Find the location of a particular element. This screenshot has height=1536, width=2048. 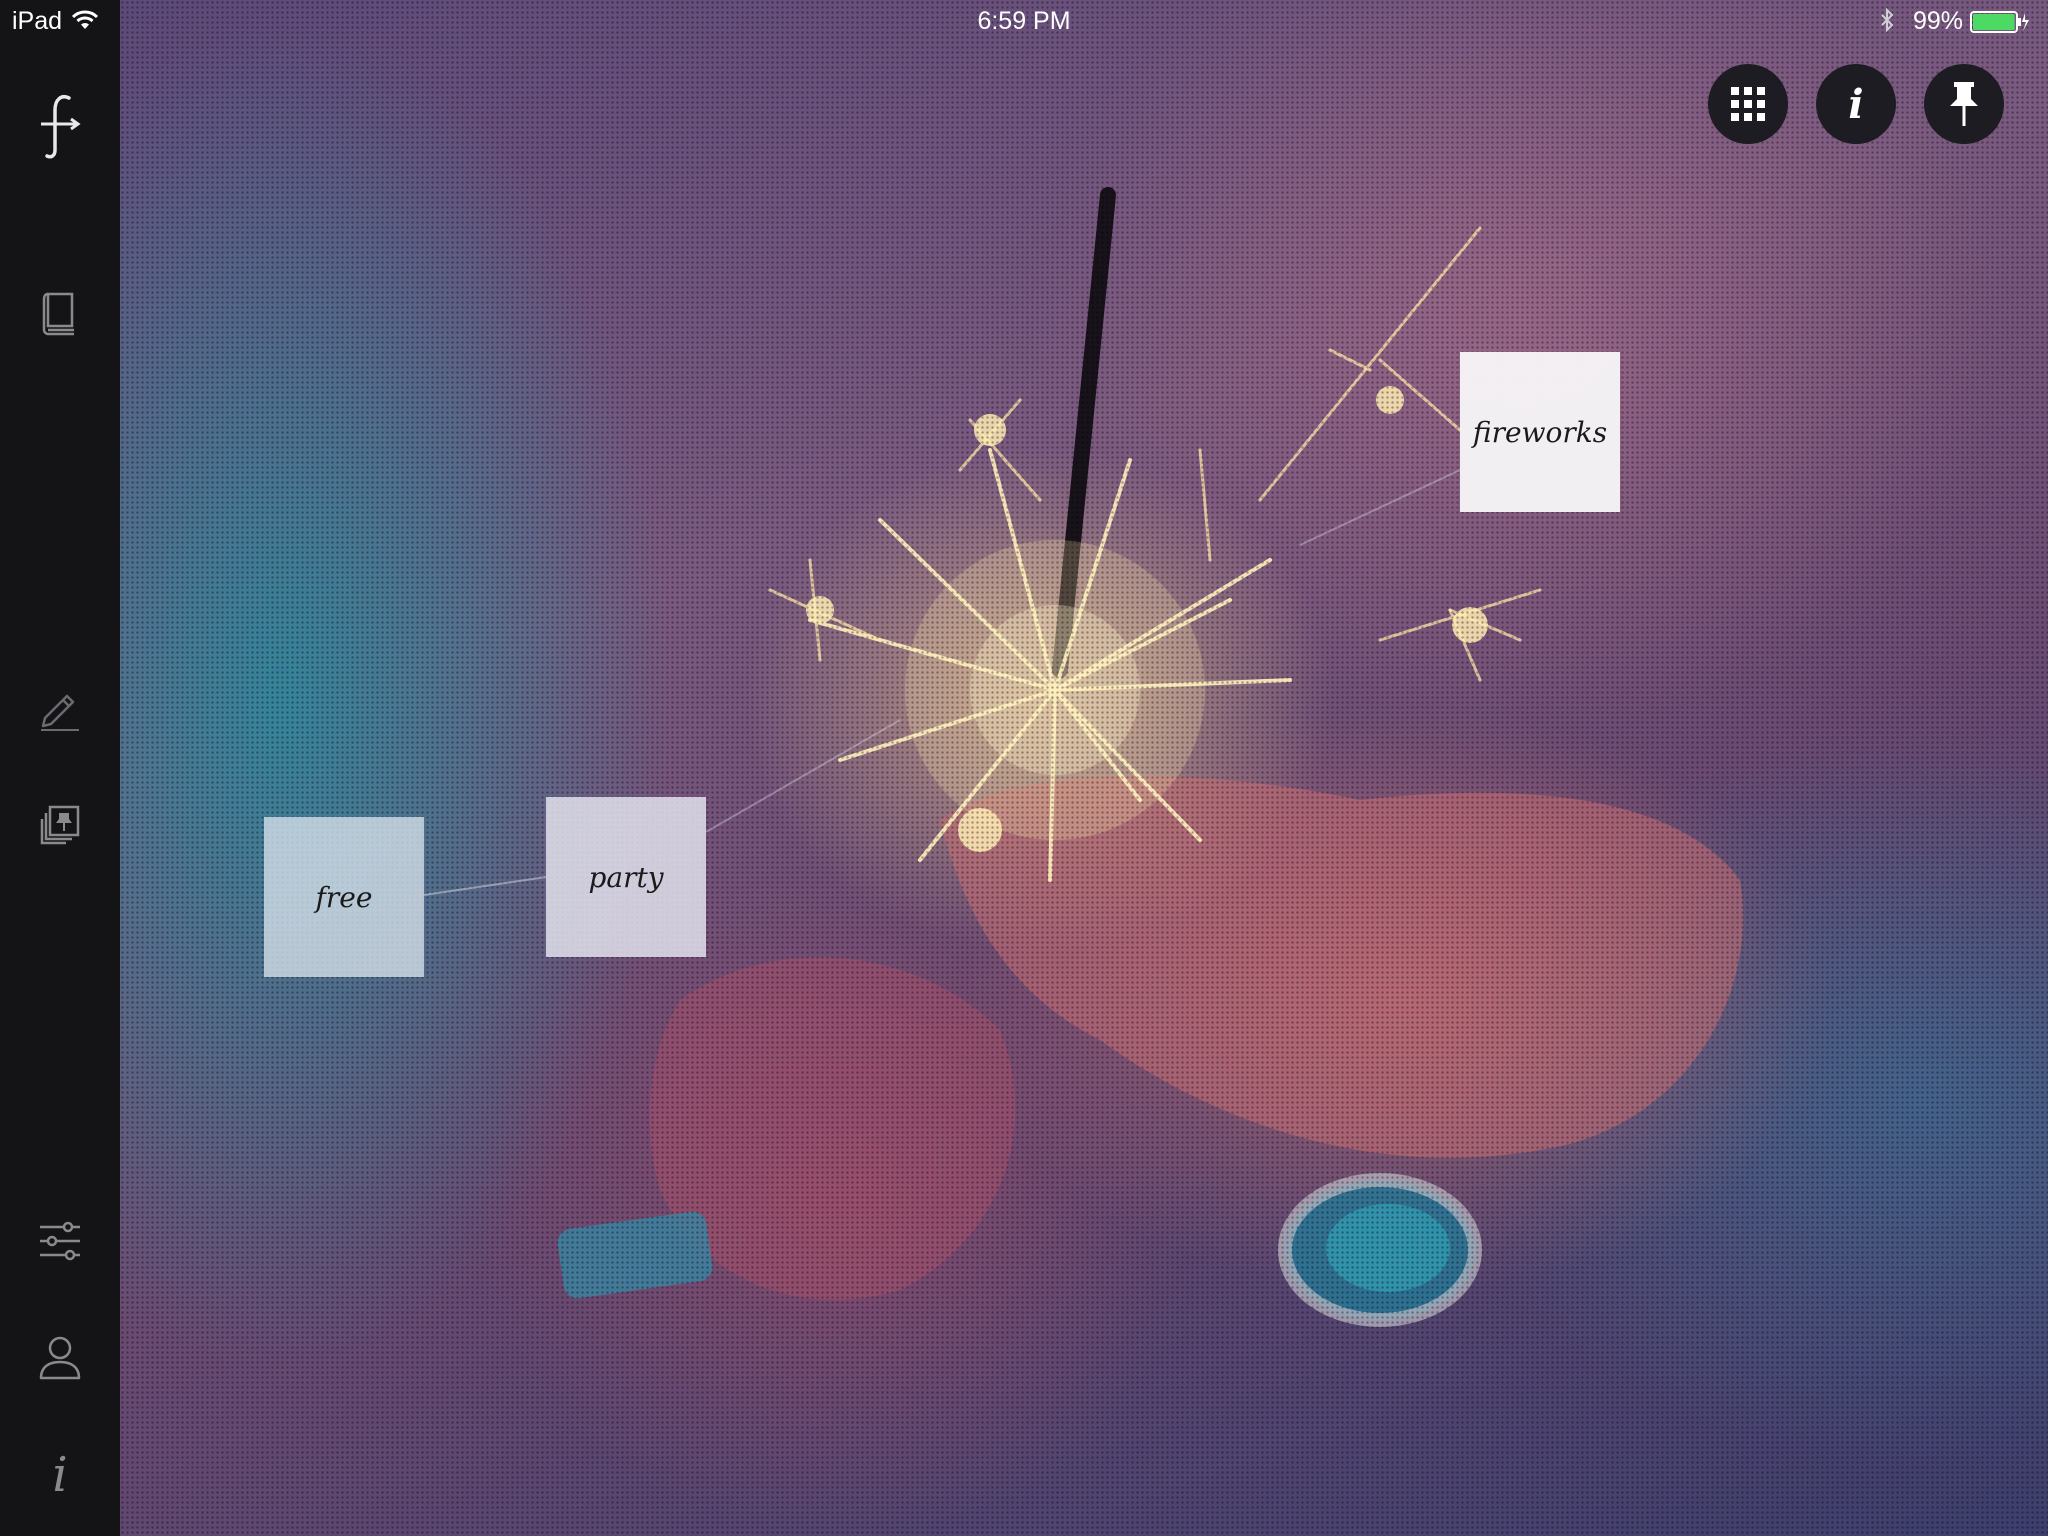

pinned-stack-icon is located at coordinates (60, 825).